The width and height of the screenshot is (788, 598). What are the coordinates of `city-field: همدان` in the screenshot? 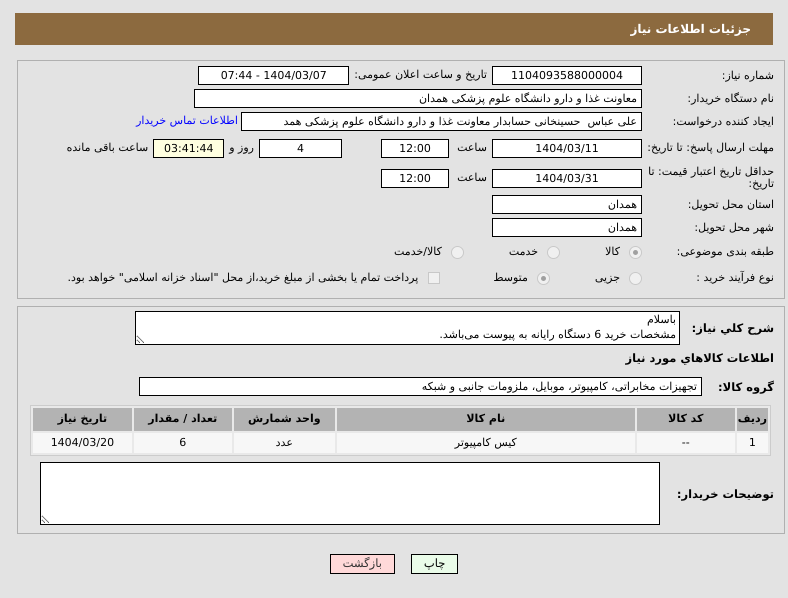 It's located at (567, 227).